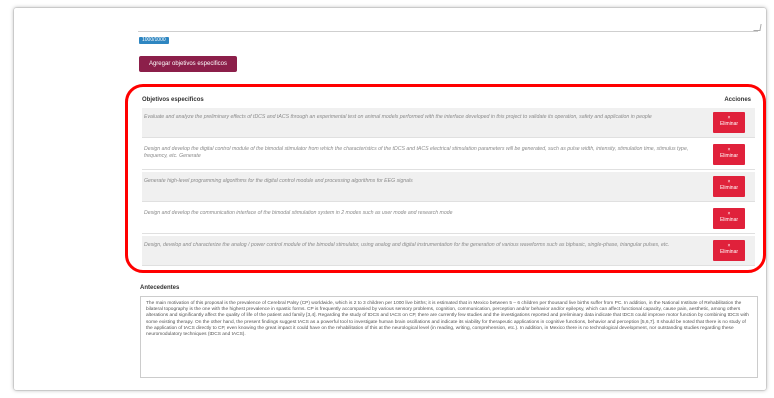 The height and width of the screenshot is (398, 774). I want to click on resize-grip-icon, so click(757, 27).